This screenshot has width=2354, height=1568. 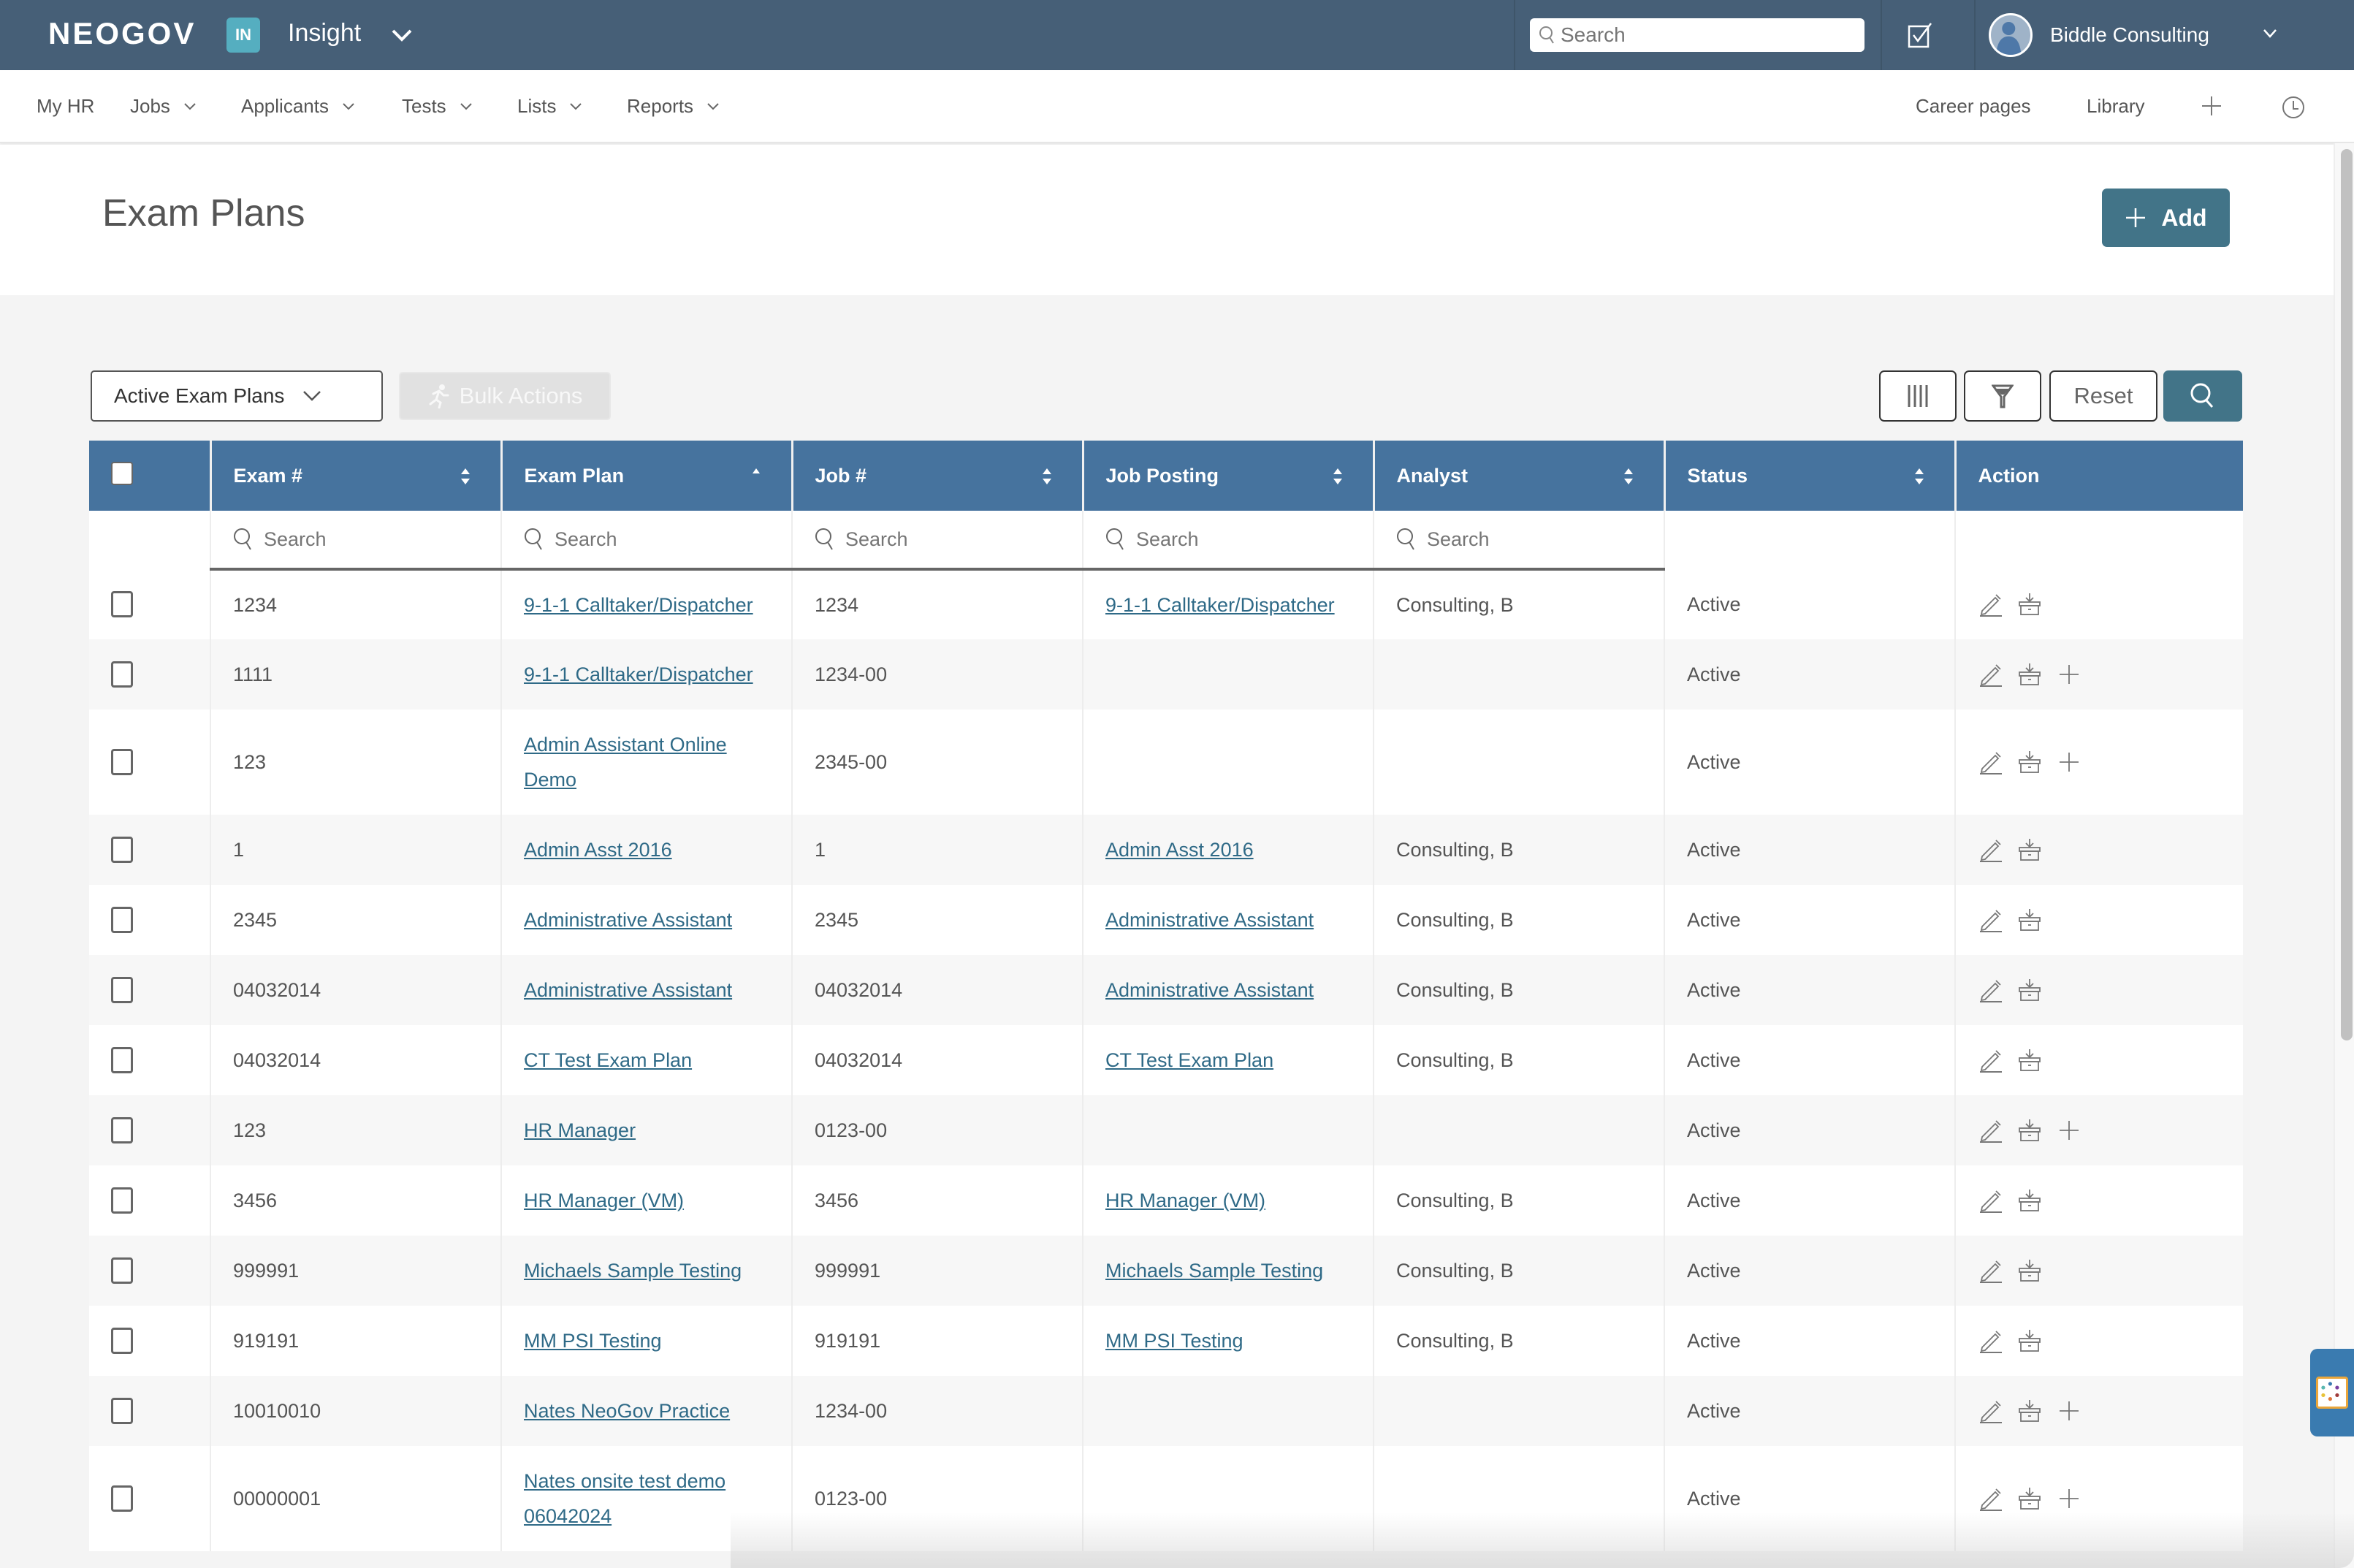 I want to click on exam-plan-search-input, so click(x=649, y=539).